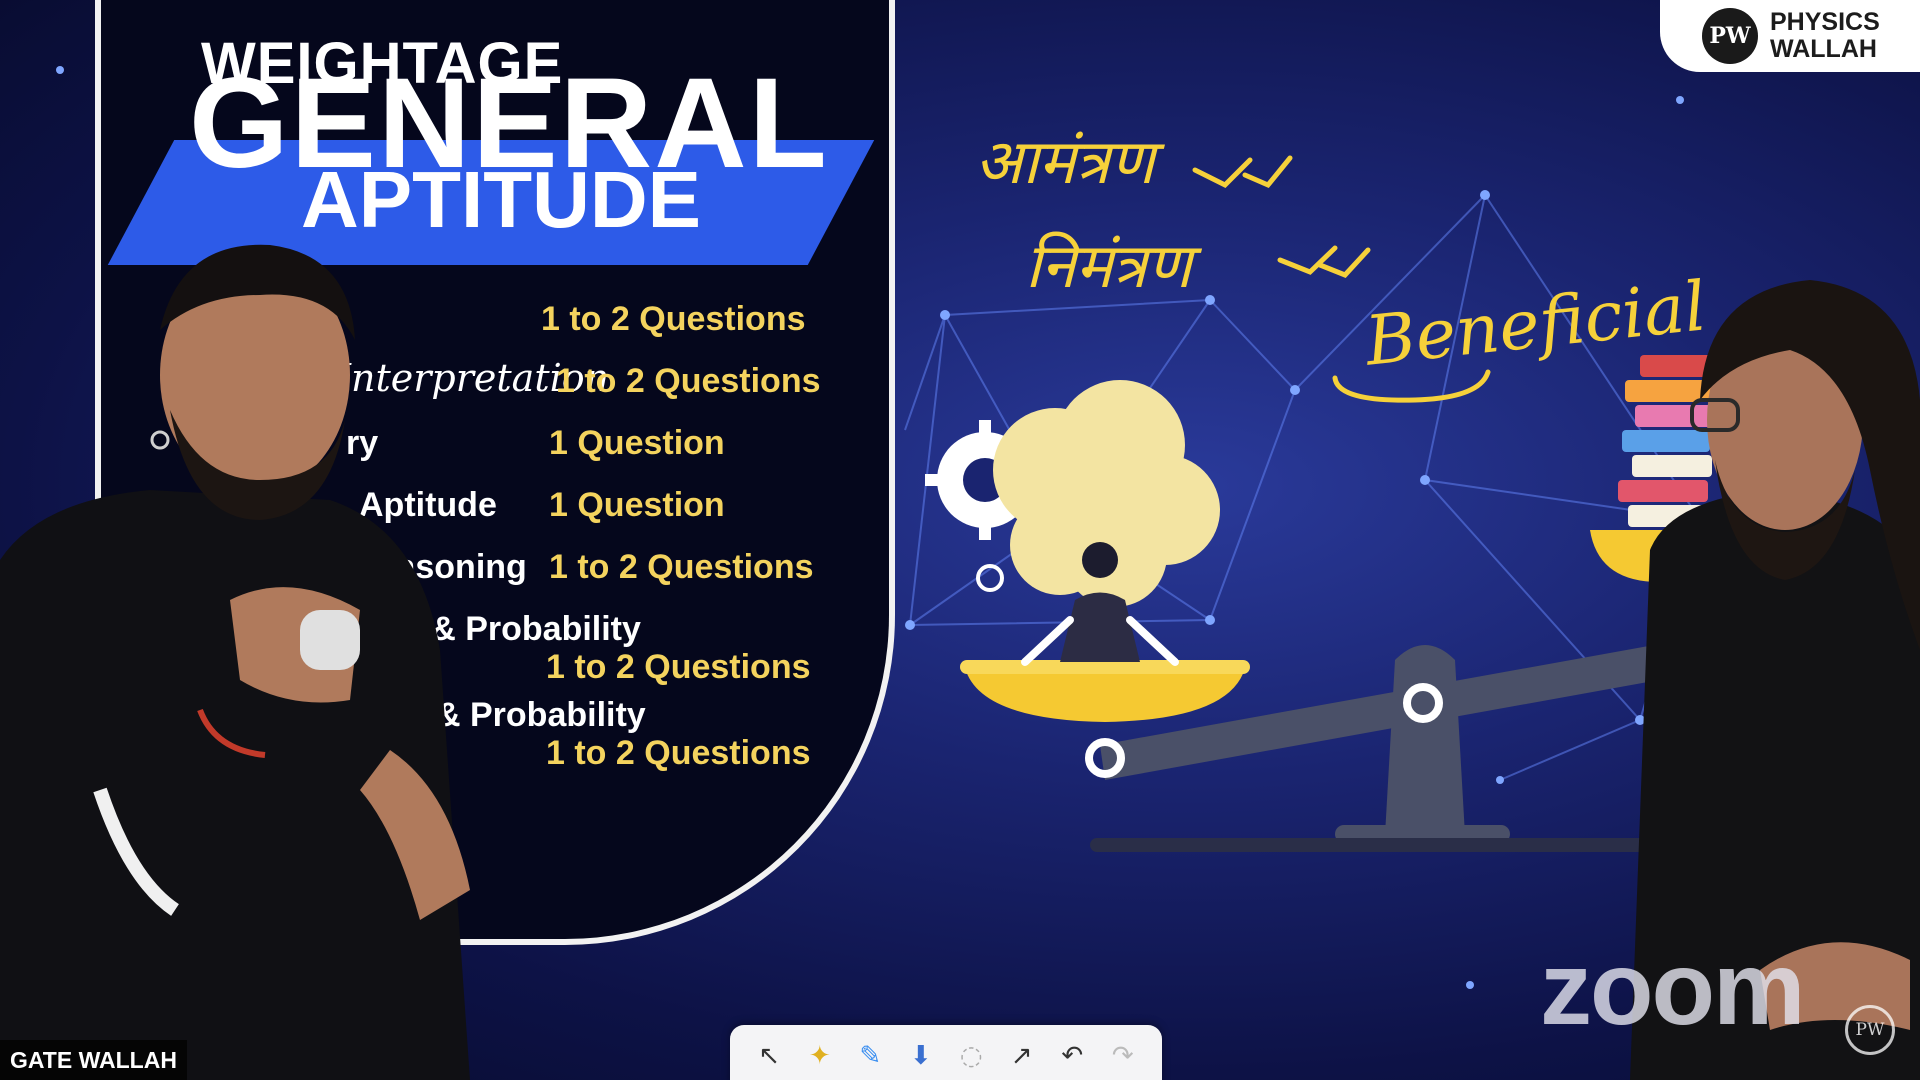 The width and height of the screenshot is (1920, 1080). What do you see at coordinates (1022, 1056) in the screenshot?
I see `arrow-tool-icon: ↗` at bounding box center [1022, 1056].